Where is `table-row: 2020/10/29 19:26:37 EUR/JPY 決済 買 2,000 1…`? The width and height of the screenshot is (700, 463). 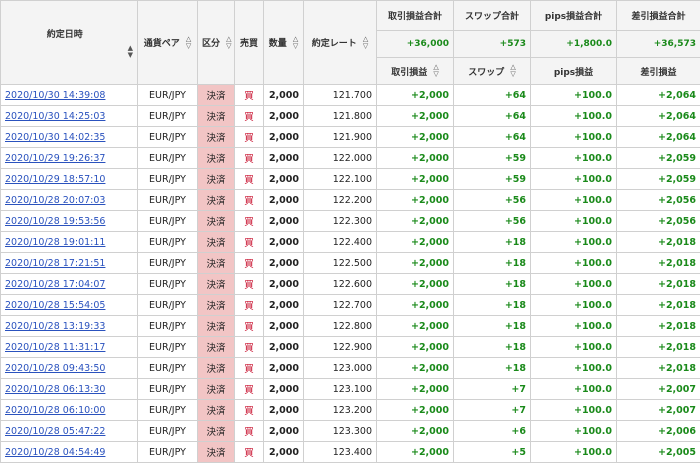
table-row: 2020/10/29 19:26:37 EUR/JPY 決済 買 2,000 1… is located at coordinates (350, 158).